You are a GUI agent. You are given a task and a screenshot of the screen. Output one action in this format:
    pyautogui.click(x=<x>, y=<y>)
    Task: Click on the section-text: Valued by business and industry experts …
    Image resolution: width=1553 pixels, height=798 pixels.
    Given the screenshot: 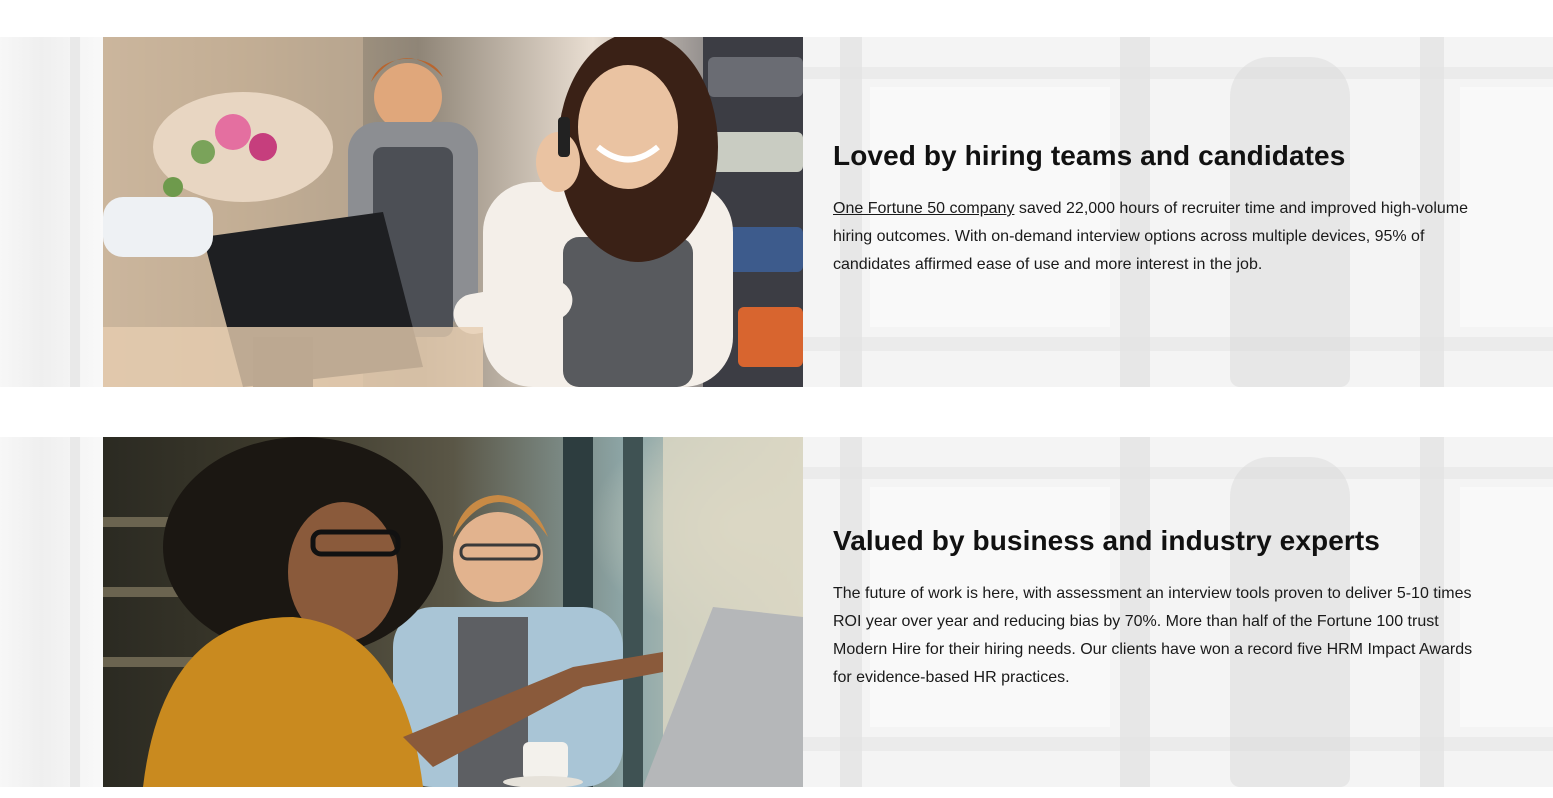 What is the action you would take?
    pyautogui.click(x=1163, y=608)
    